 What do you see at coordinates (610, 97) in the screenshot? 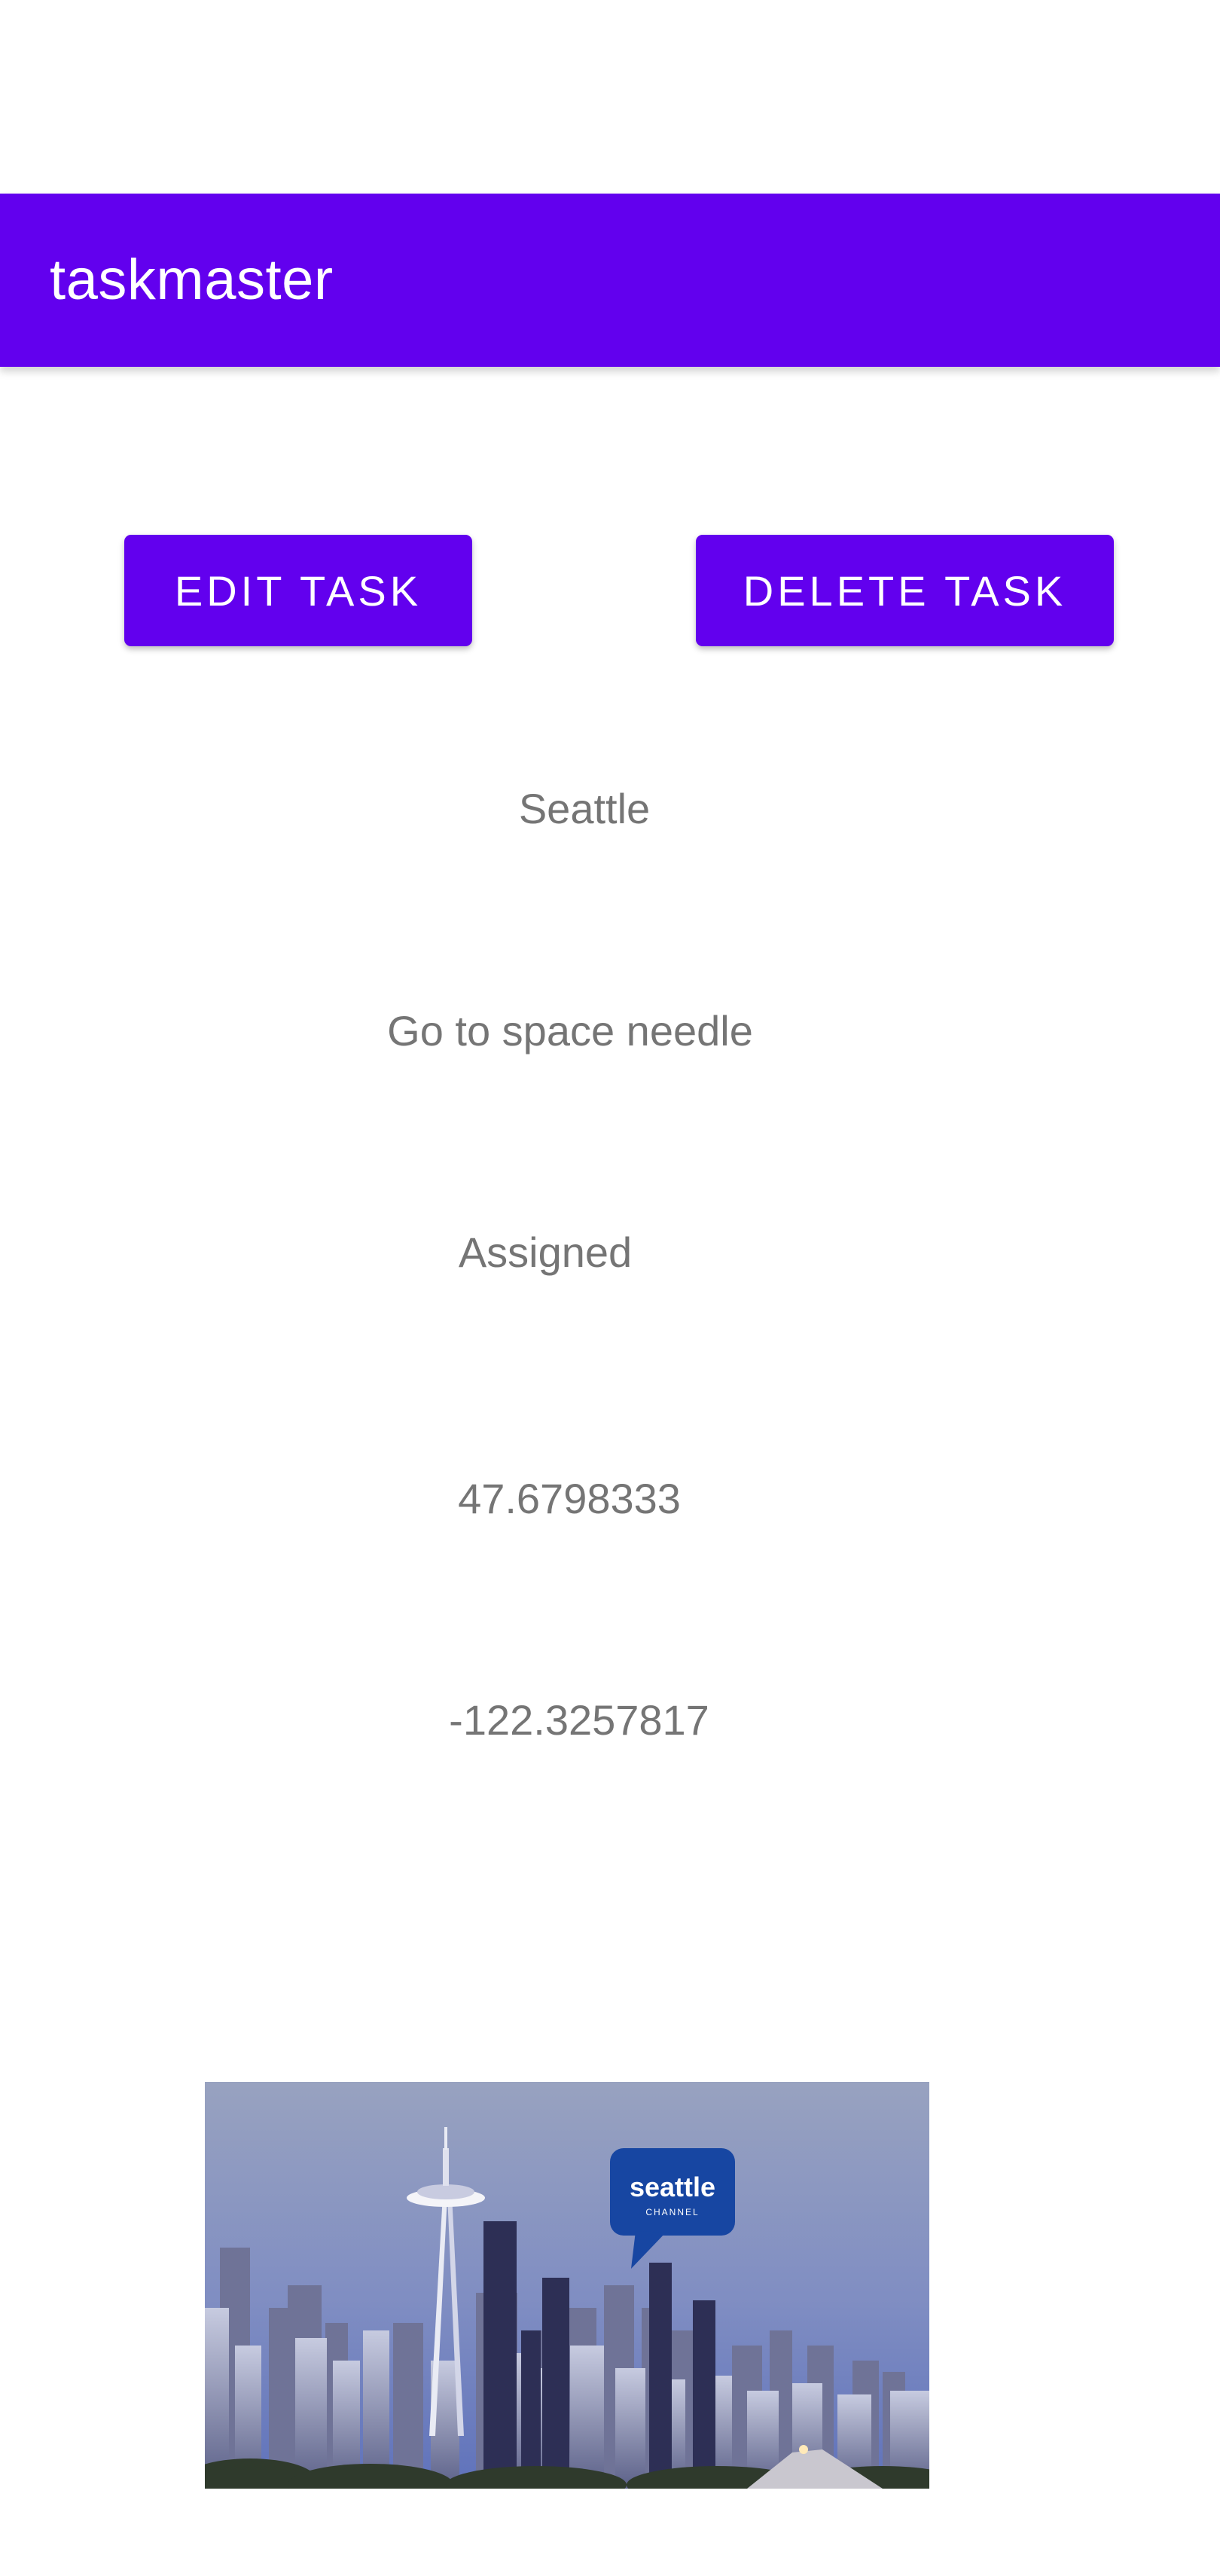
I see `status-bar` at bounding box center [610, 97].